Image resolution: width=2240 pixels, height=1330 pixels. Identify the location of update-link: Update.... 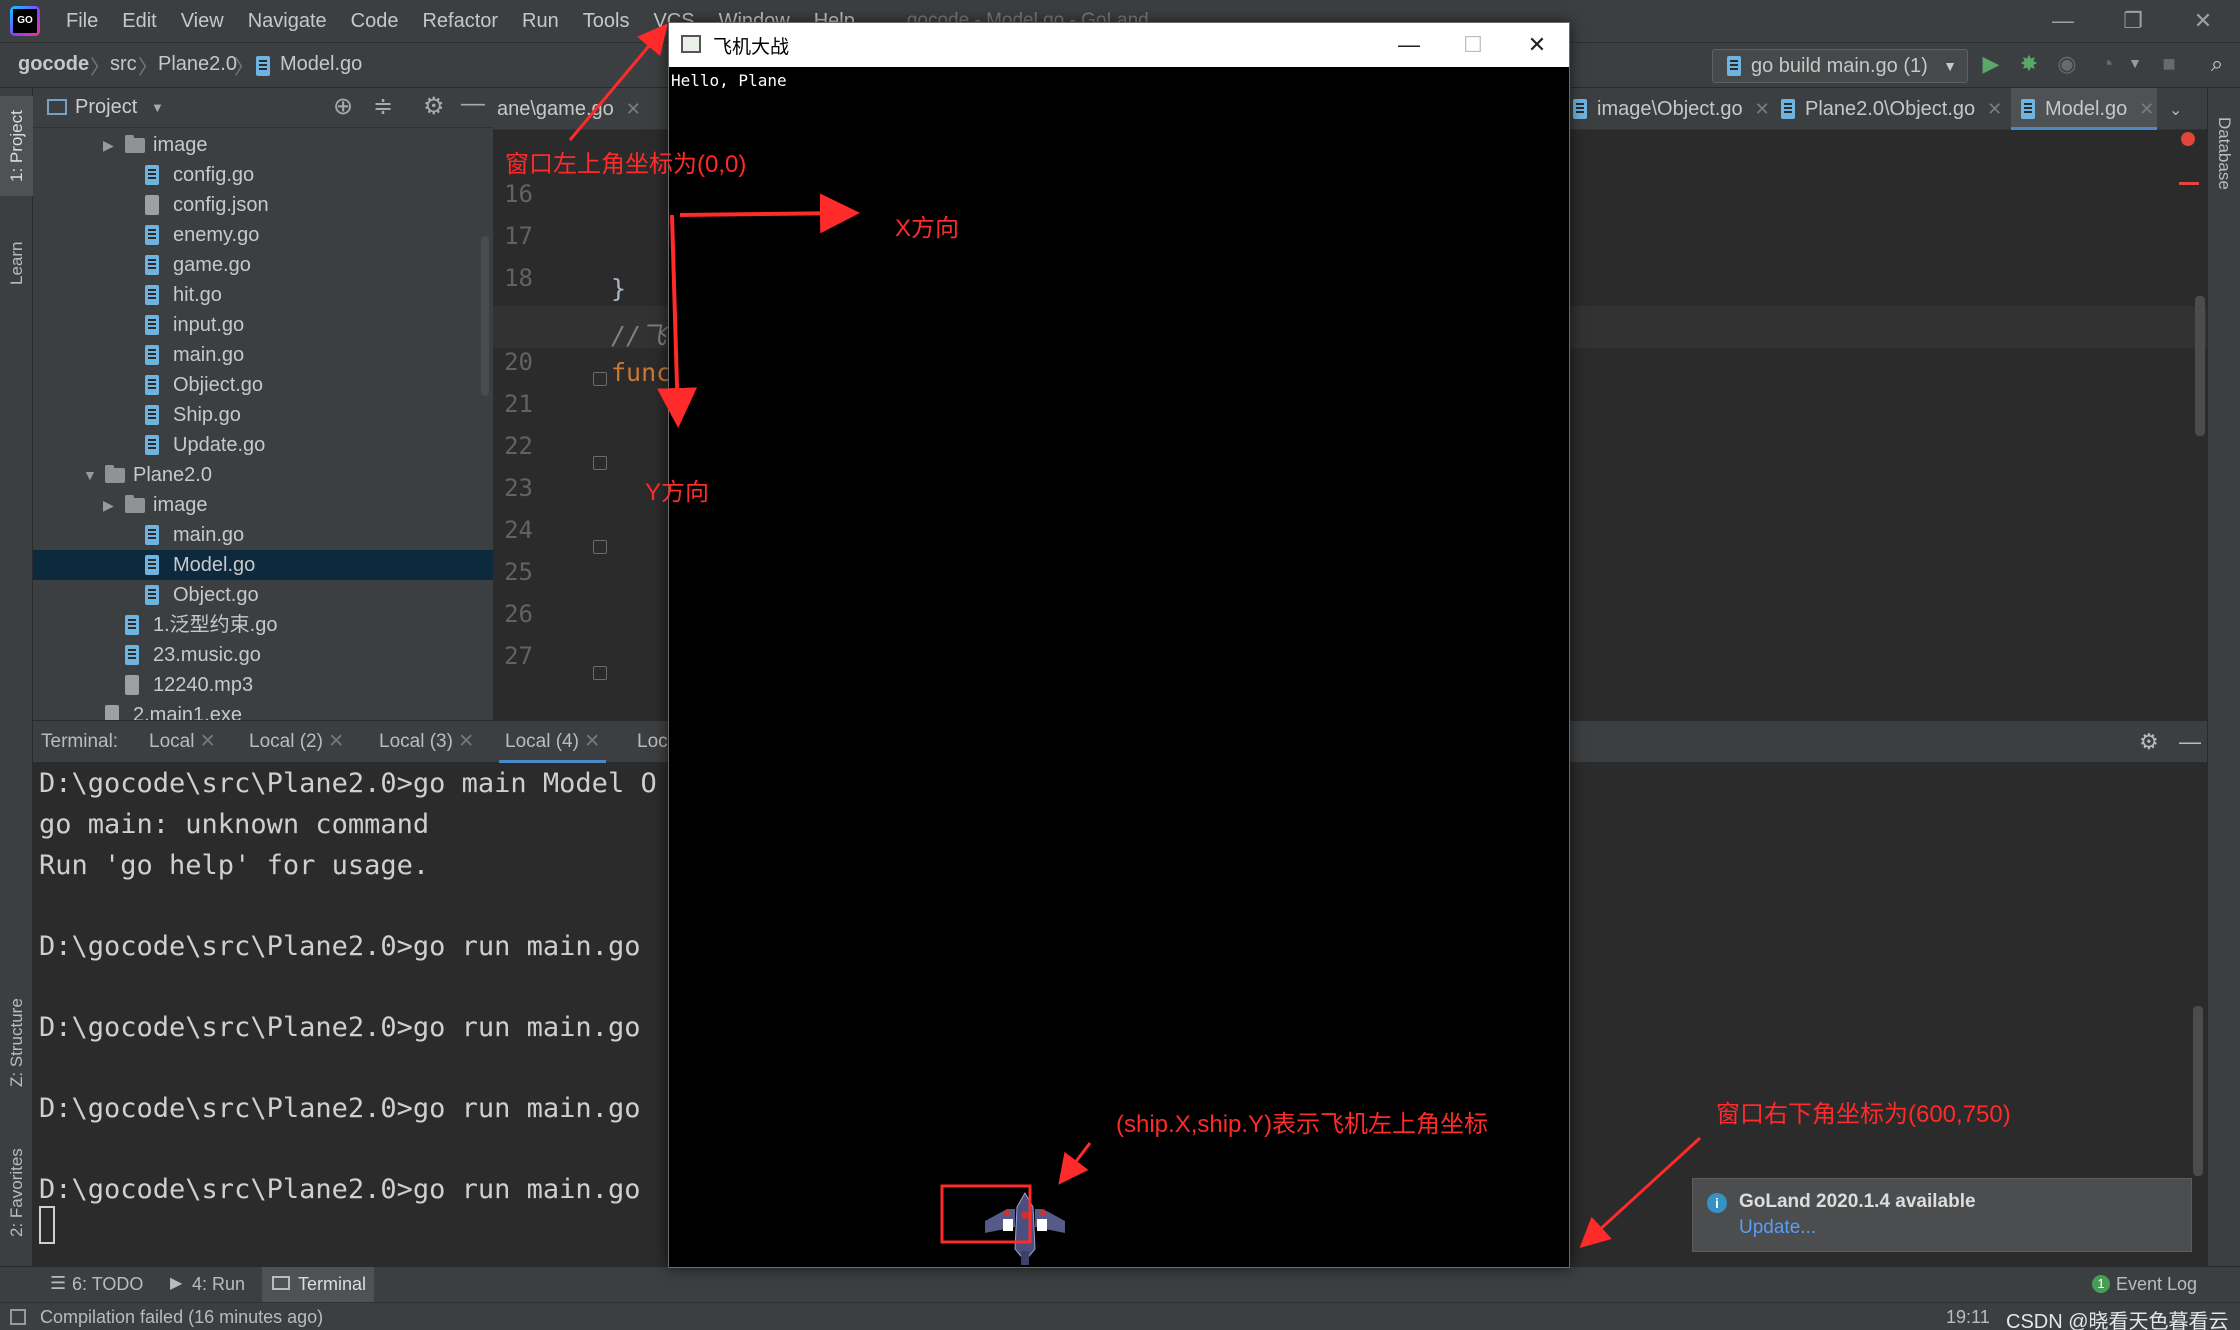
(1777, 1228).